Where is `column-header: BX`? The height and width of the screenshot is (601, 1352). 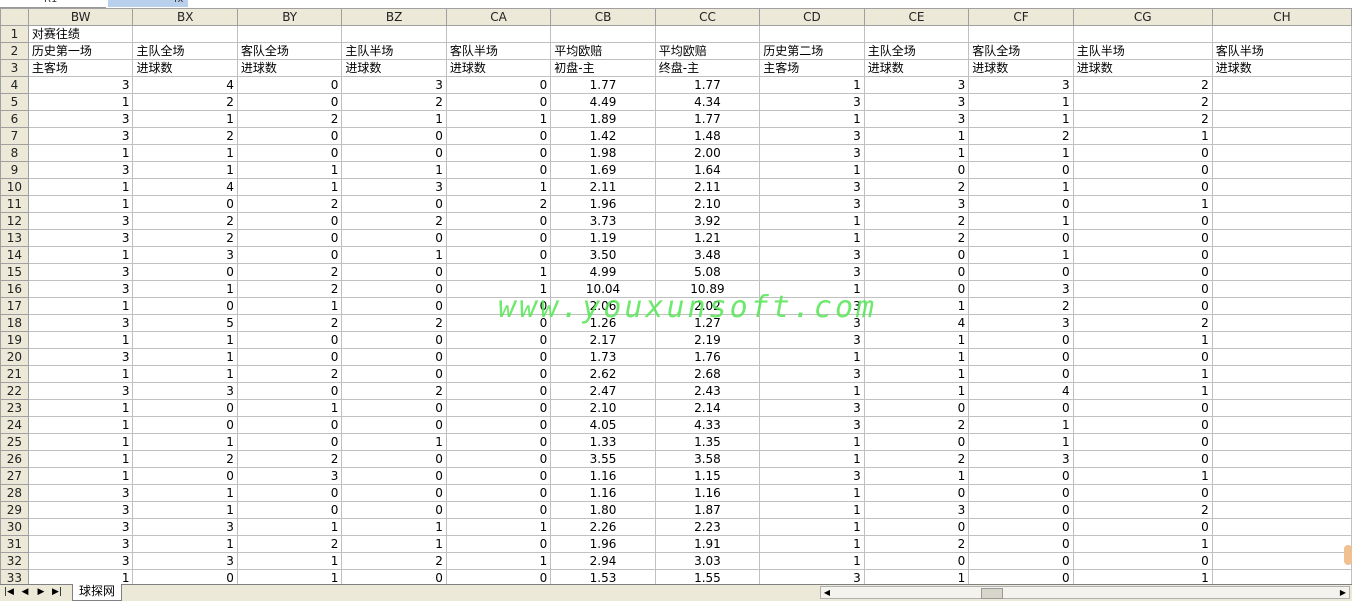 column-header: BX is located at coordinates (185, 17).